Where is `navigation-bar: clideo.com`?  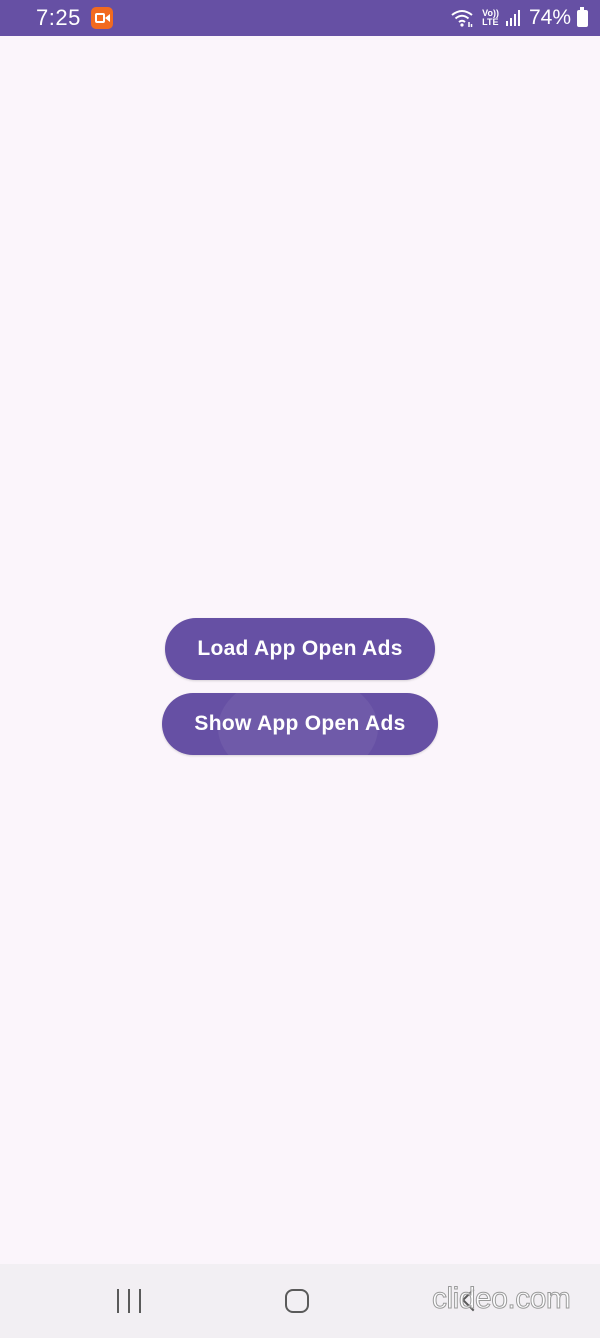
navigation-bar: clideo.com is located at coordinates (300, 1301).